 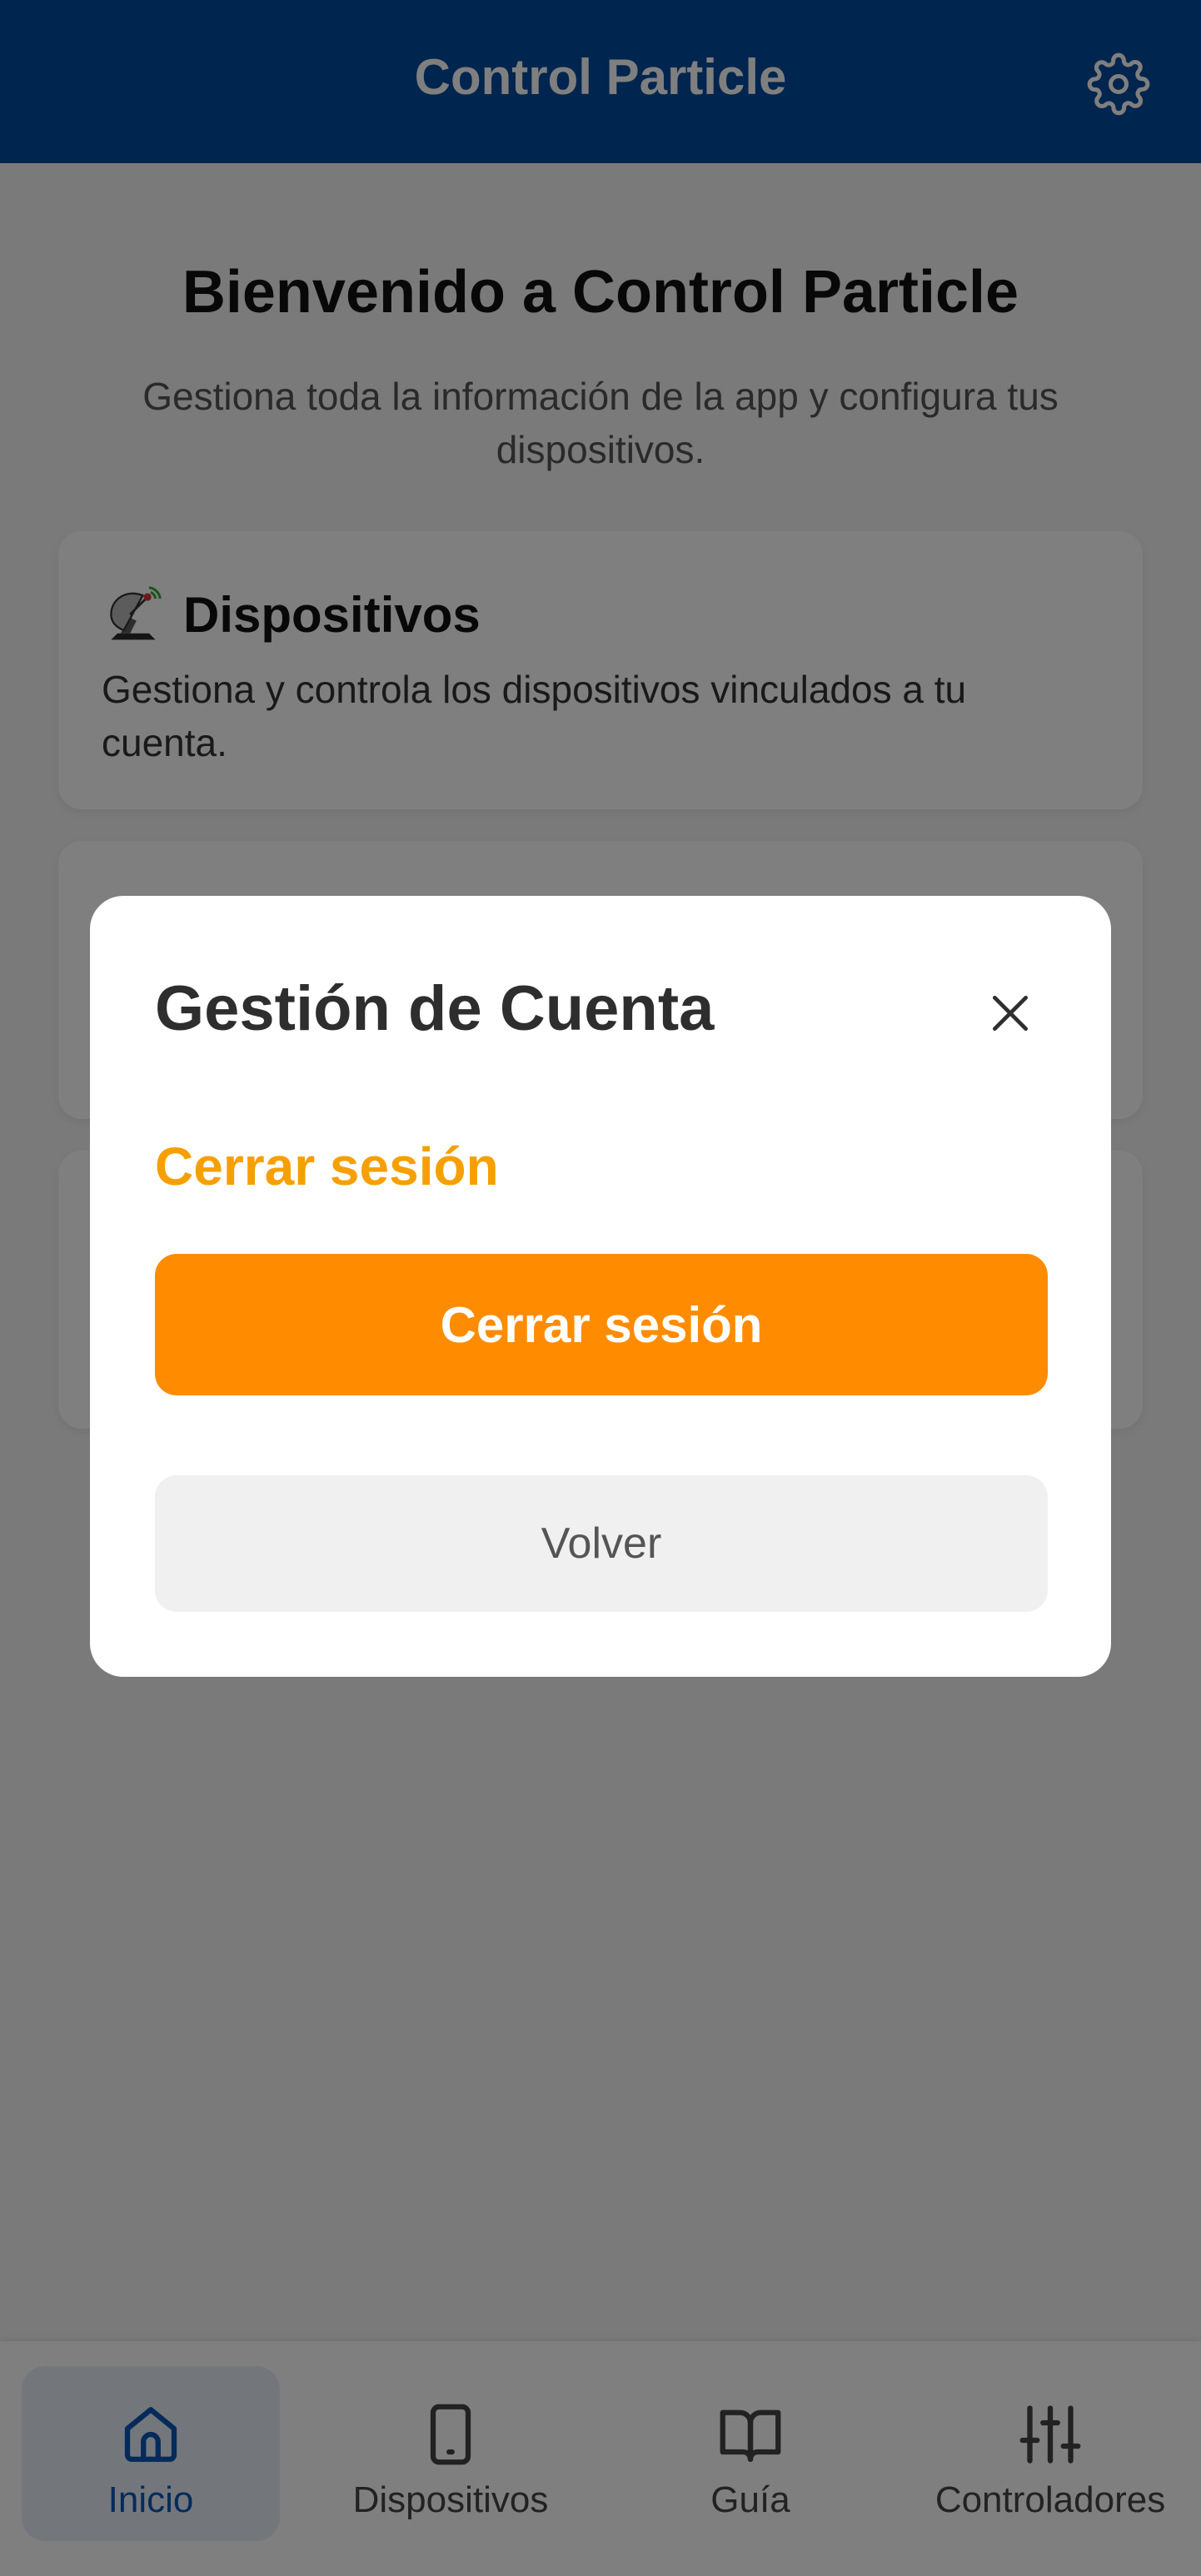 I want to click on back-button: Volver, so click(x=601, y=1543).